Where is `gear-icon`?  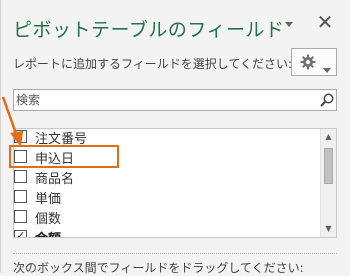 gear-icon is located at coordinates (308, 62).